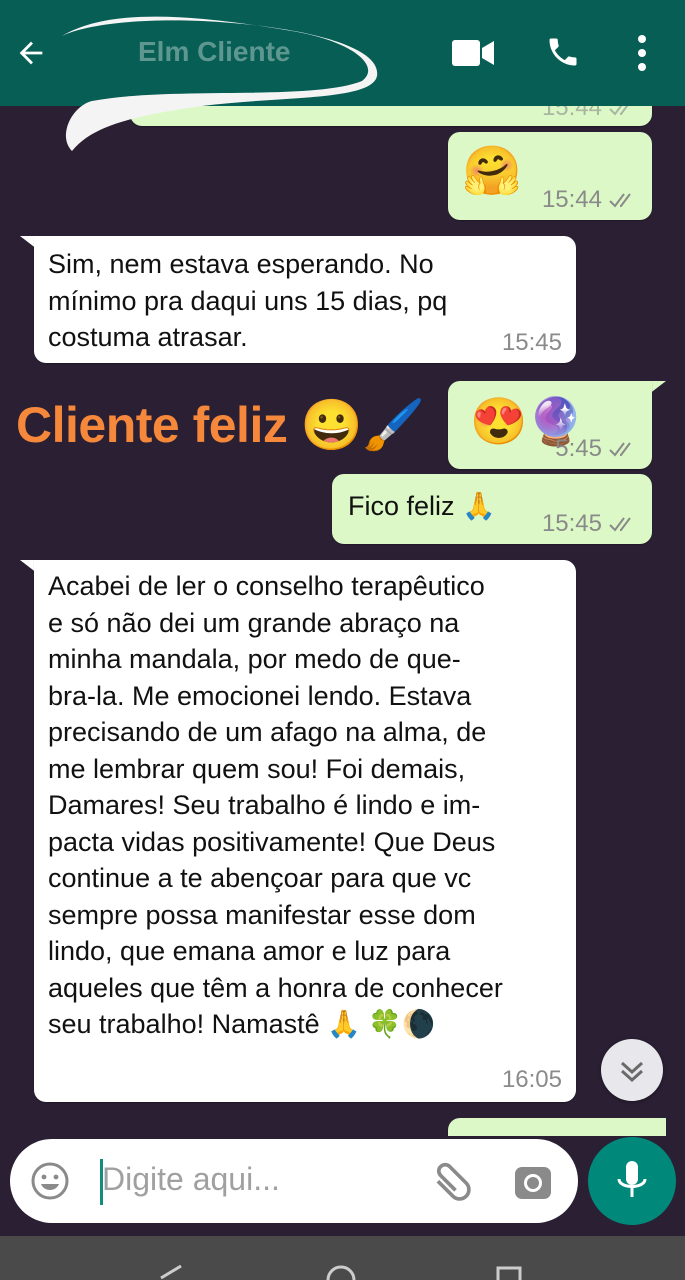 The width and height of the screenshot is (685, 1280). Describe the element at coordinates (550, 425) in the screenshot. I see `message-bubble-outgoing: 😍🔮 5:45` at that location.